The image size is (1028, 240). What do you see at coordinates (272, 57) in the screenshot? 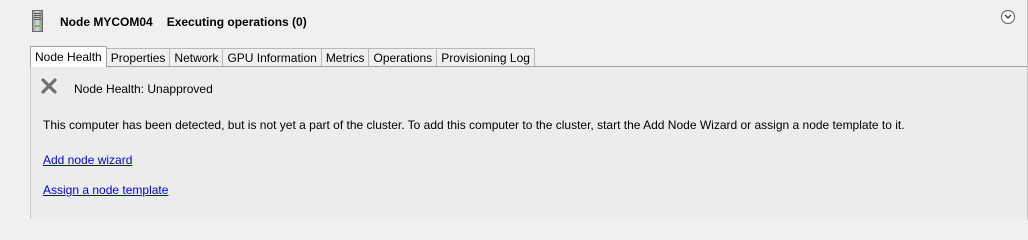
I see `tab-gpu-information: GPU Information` at bounding box center [272, 57].